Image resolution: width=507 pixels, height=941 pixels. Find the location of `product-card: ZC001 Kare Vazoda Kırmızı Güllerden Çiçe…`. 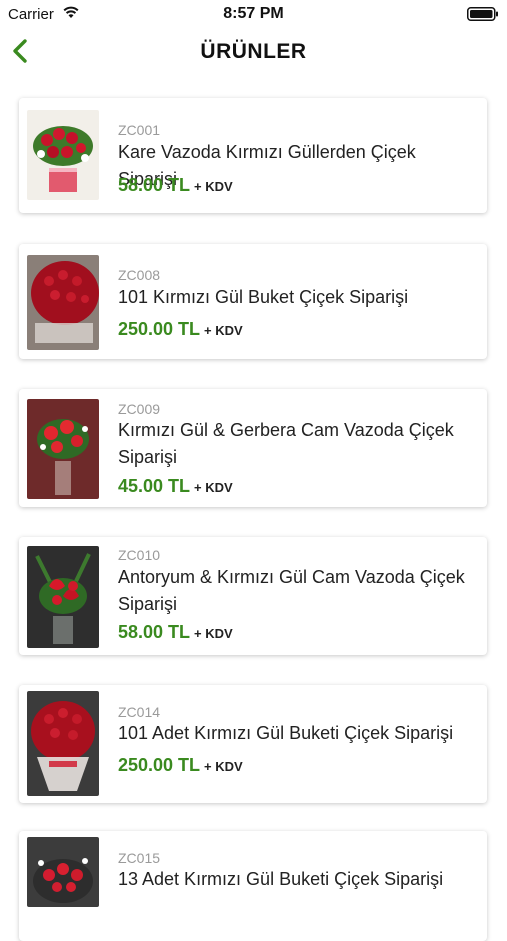

product-card: ZC001 Kare Vazoda Kırmızı Güllerden Çiçe… is located at coordinates (253, 155).